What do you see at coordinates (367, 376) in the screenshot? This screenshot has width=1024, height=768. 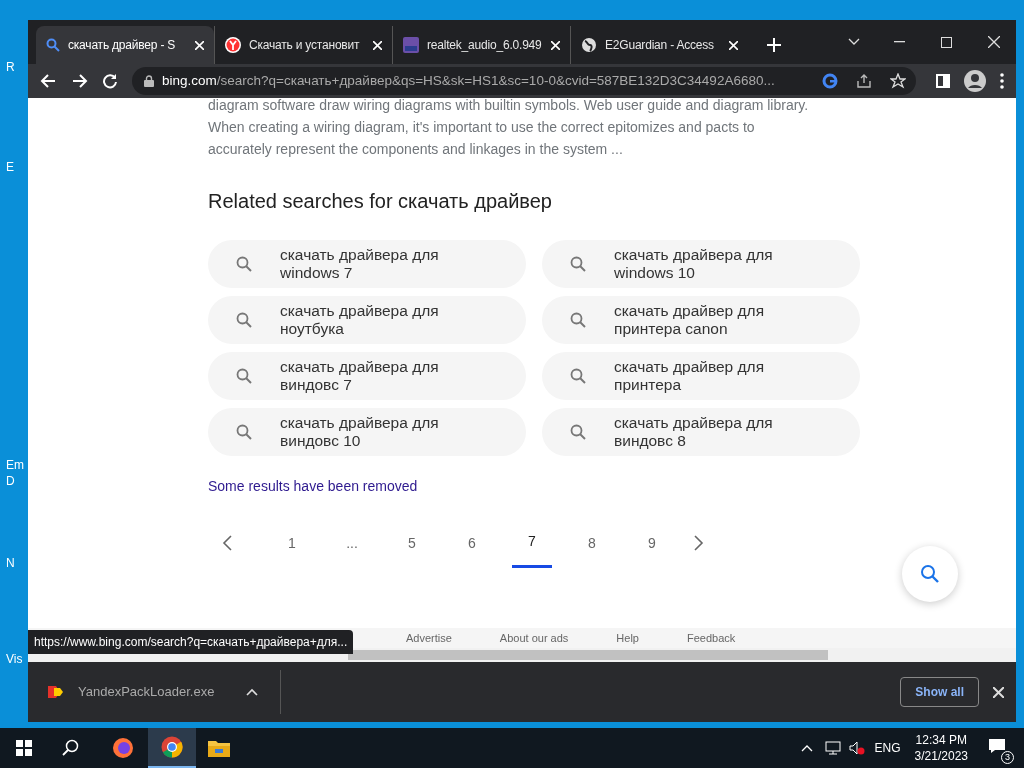 I see `related-search-pill: скачать драйвера для виндовс 7` at bounding box center [367, 376].